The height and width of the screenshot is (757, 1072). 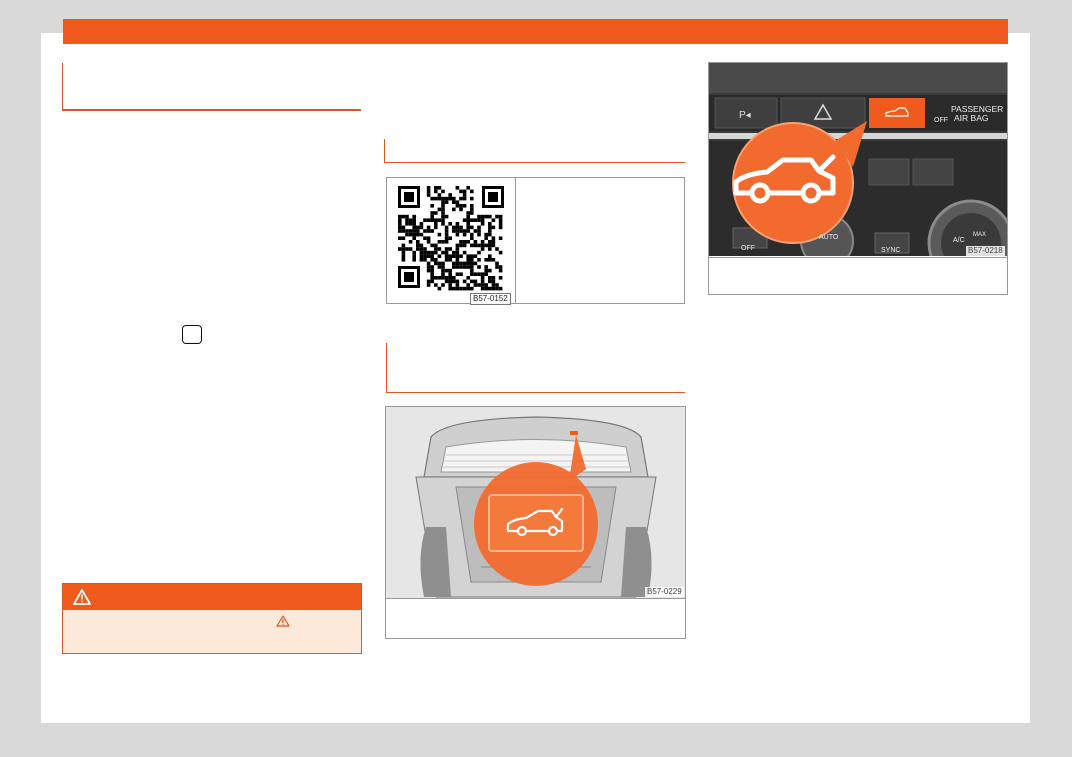 What do you see at coordinates (959, 240) in the screenshot?
I see `ac-button-label: A/C` at bounding box center [959, 240].